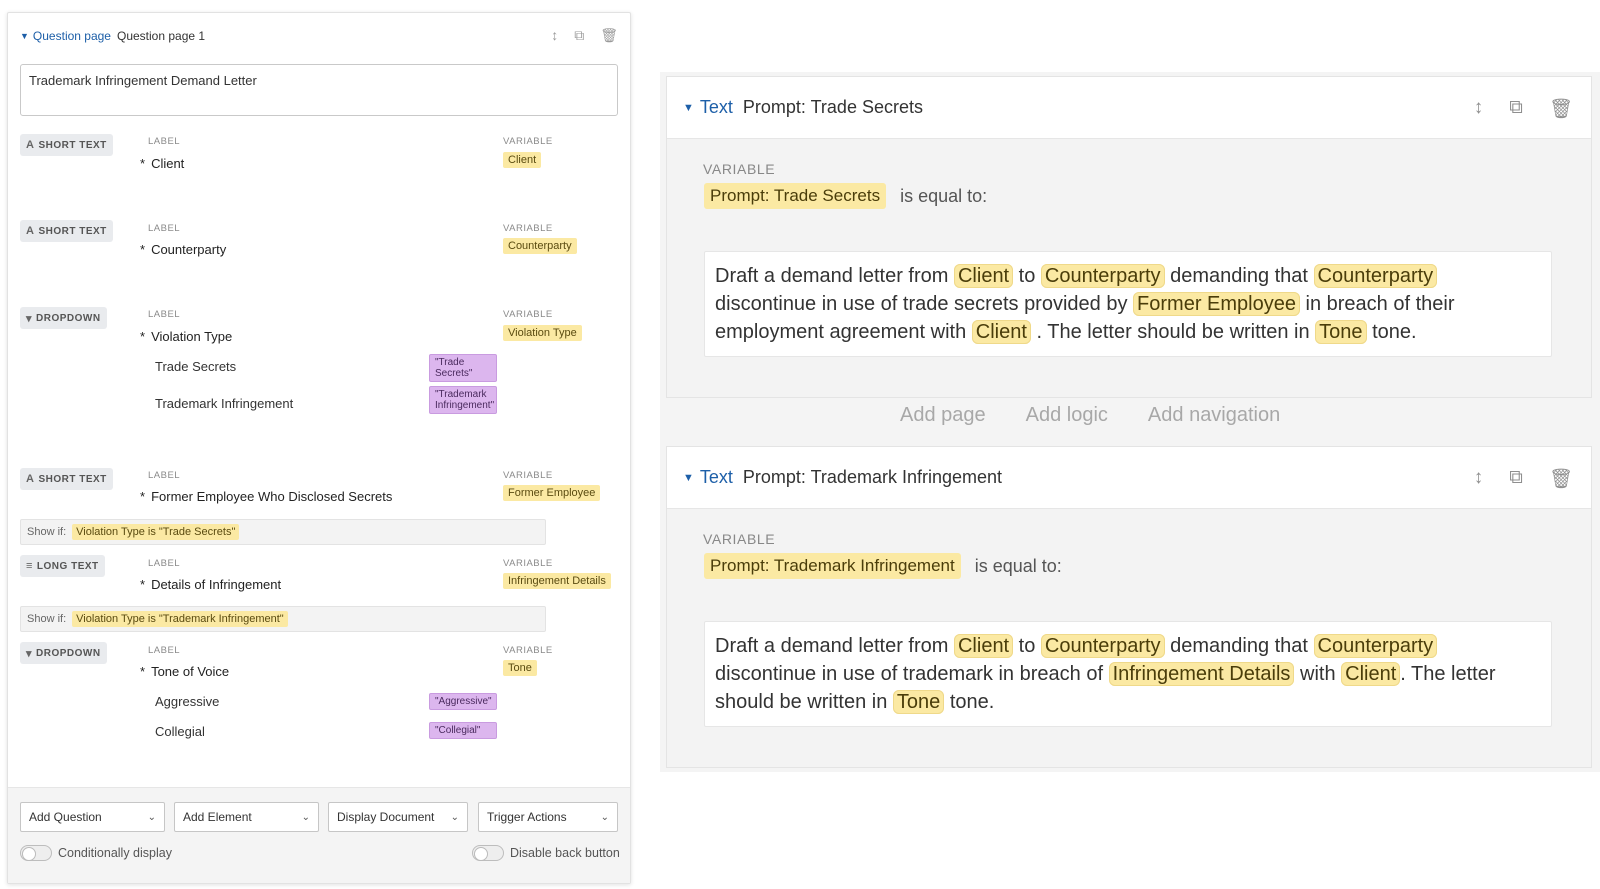  Describe the element at coordinates (183, 249) in the screenshot. I see `question-label: * Counterparty` at that location.